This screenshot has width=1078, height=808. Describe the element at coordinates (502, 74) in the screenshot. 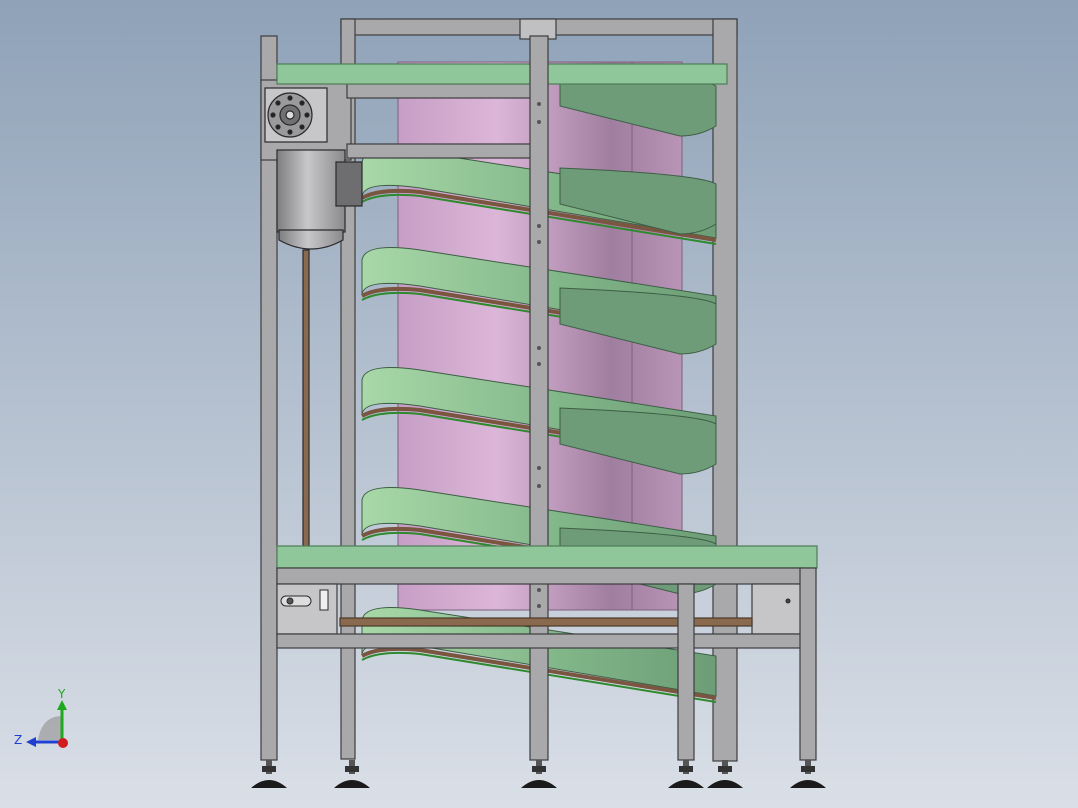

I see `inlet-belt` at that location.